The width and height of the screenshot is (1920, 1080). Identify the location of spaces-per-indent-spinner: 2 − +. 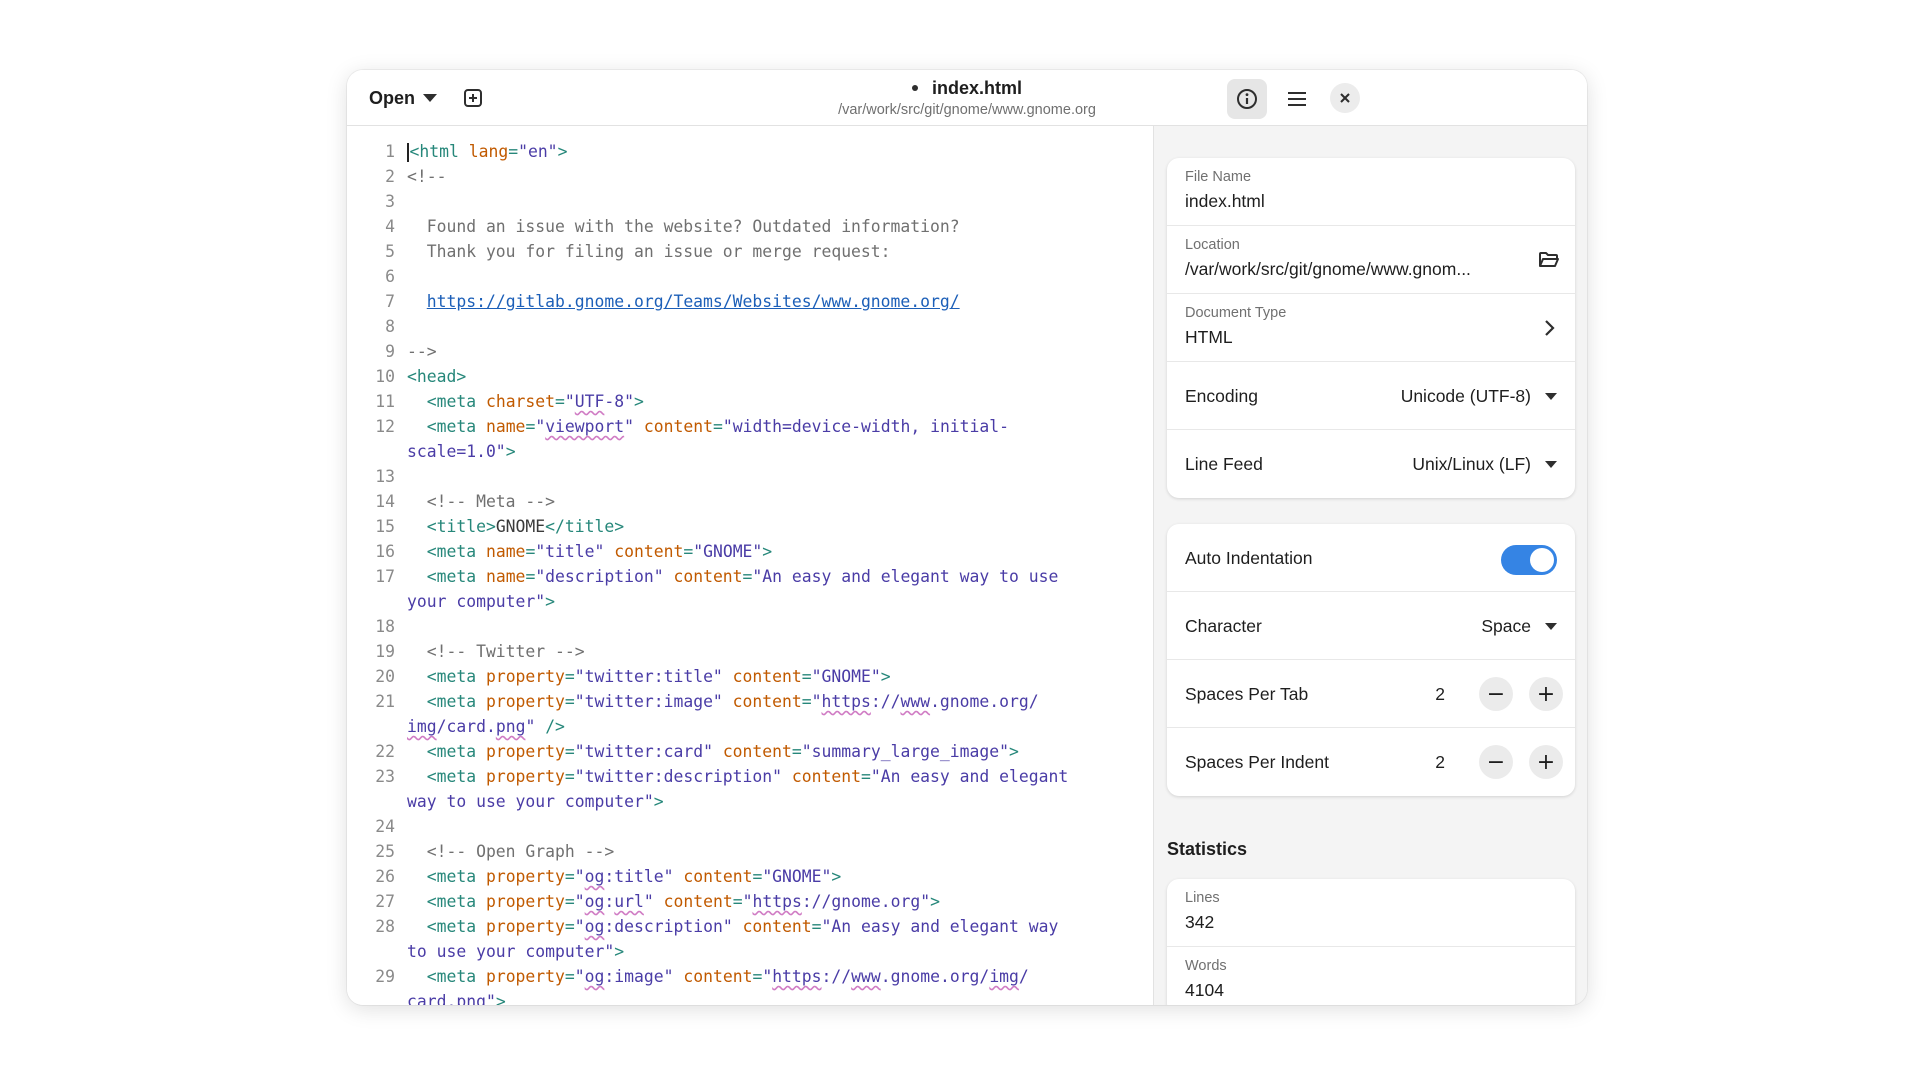
(1499, 762).